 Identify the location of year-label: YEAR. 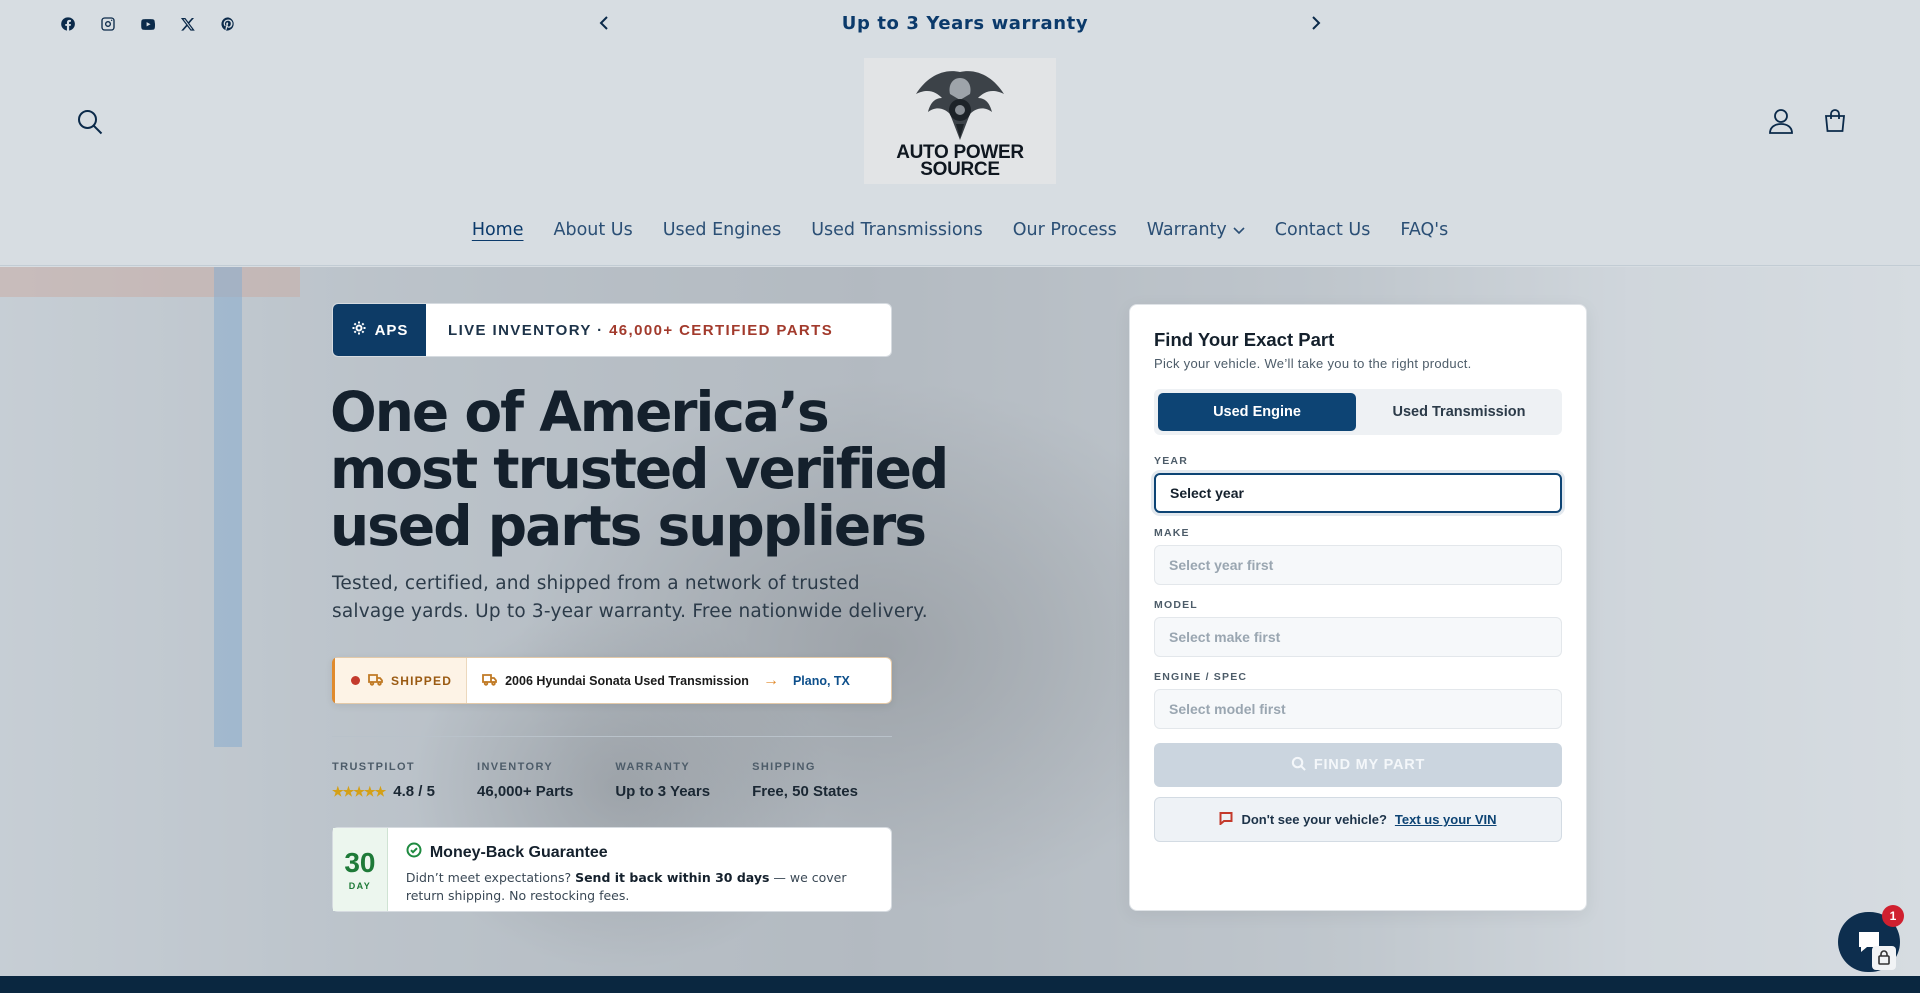
(1171, 461).